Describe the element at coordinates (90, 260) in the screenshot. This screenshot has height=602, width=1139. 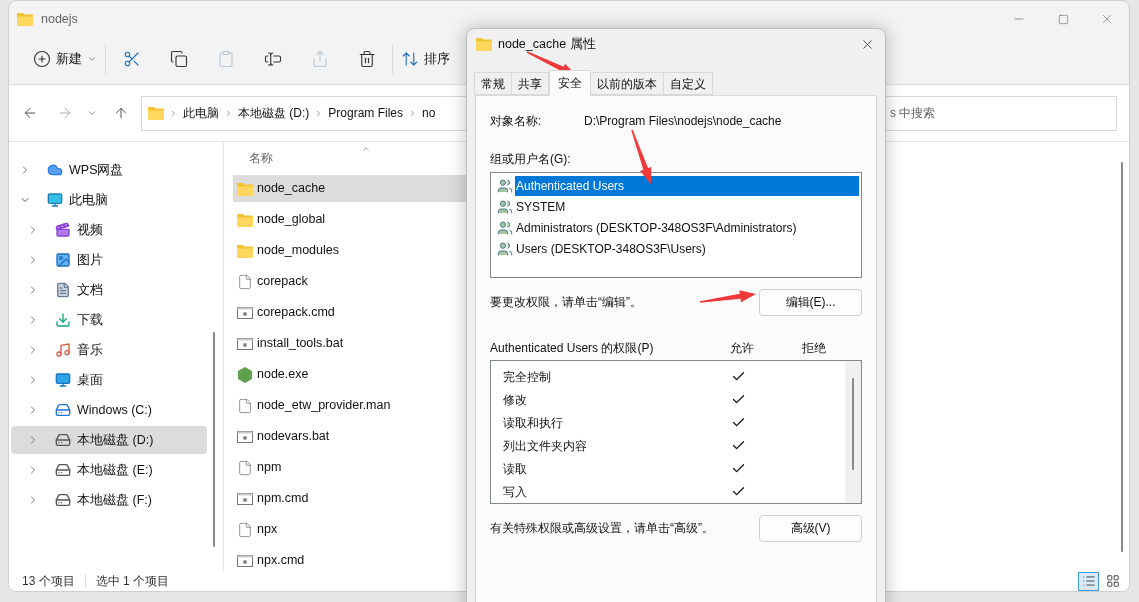
I see `nav-label: 图片` at that location.